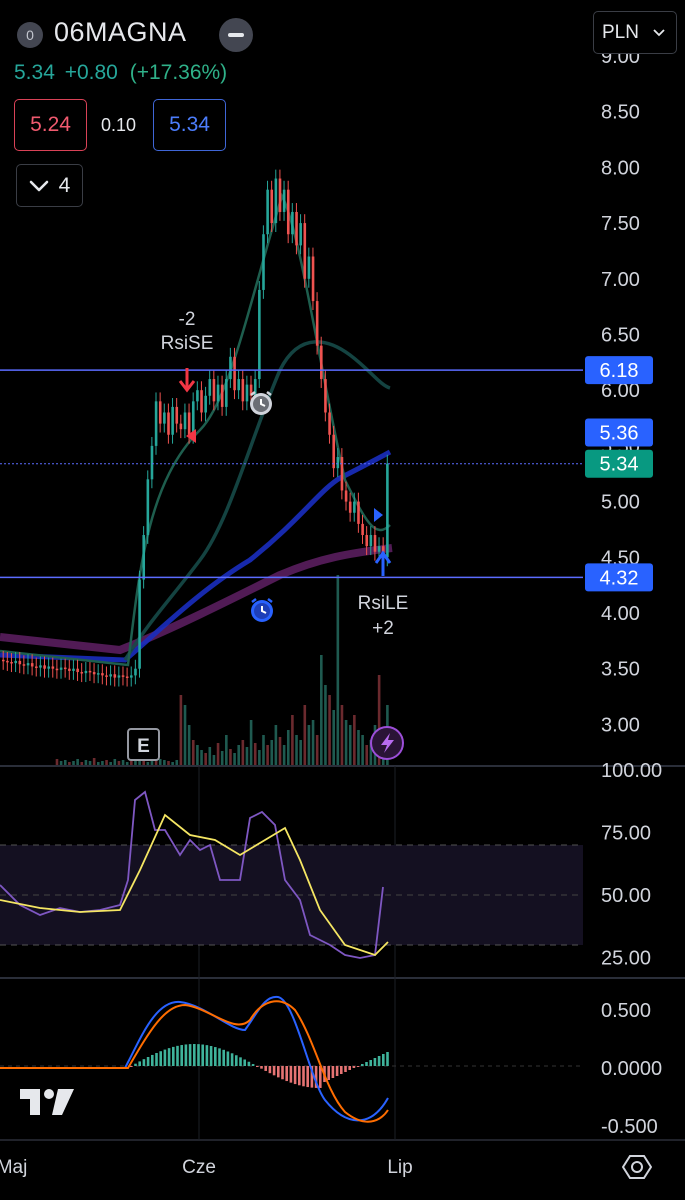 The height and width of the screenshot is (1200, 685). What do you see at coordinates (620, 336) in the screenshot?
I see `price-axis-label: 6.50` at bounding box center [620, 336].